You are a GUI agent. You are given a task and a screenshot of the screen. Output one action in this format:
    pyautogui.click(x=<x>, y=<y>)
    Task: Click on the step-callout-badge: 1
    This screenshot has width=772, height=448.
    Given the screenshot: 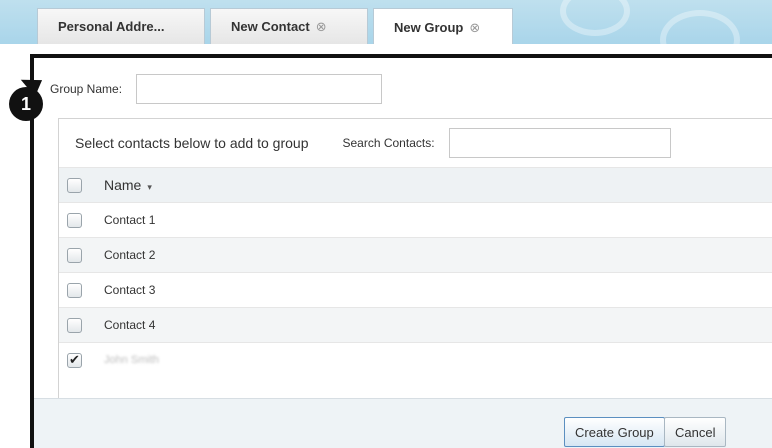 What is the action you would take?
    pyautogui.click(x=26, y=104)
    